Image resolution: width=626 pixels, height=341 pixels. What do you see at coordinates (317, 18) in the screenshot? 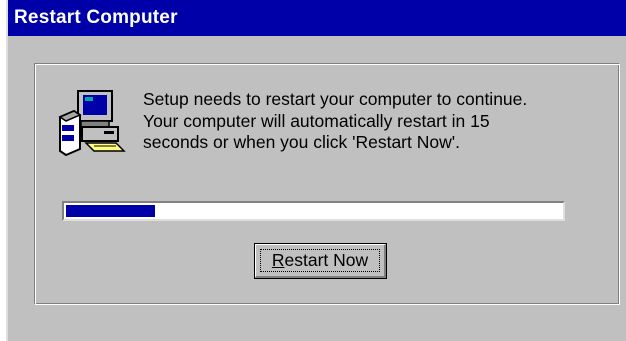
I see `title-bar: Restart Computer` at bounding box center [317, 18].